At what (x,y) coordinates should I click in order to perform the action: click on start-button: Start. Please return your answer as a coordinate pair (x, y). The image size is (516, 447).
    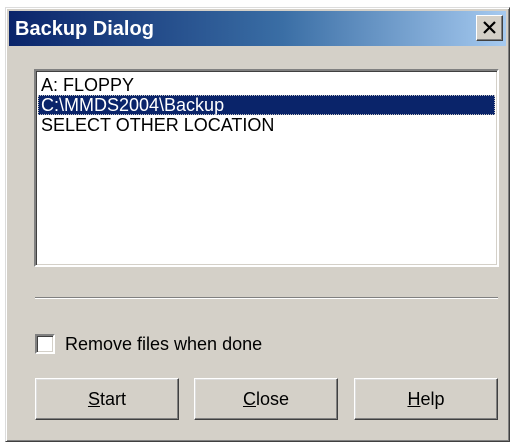
    Looking at the image, I should click on (107, 399).